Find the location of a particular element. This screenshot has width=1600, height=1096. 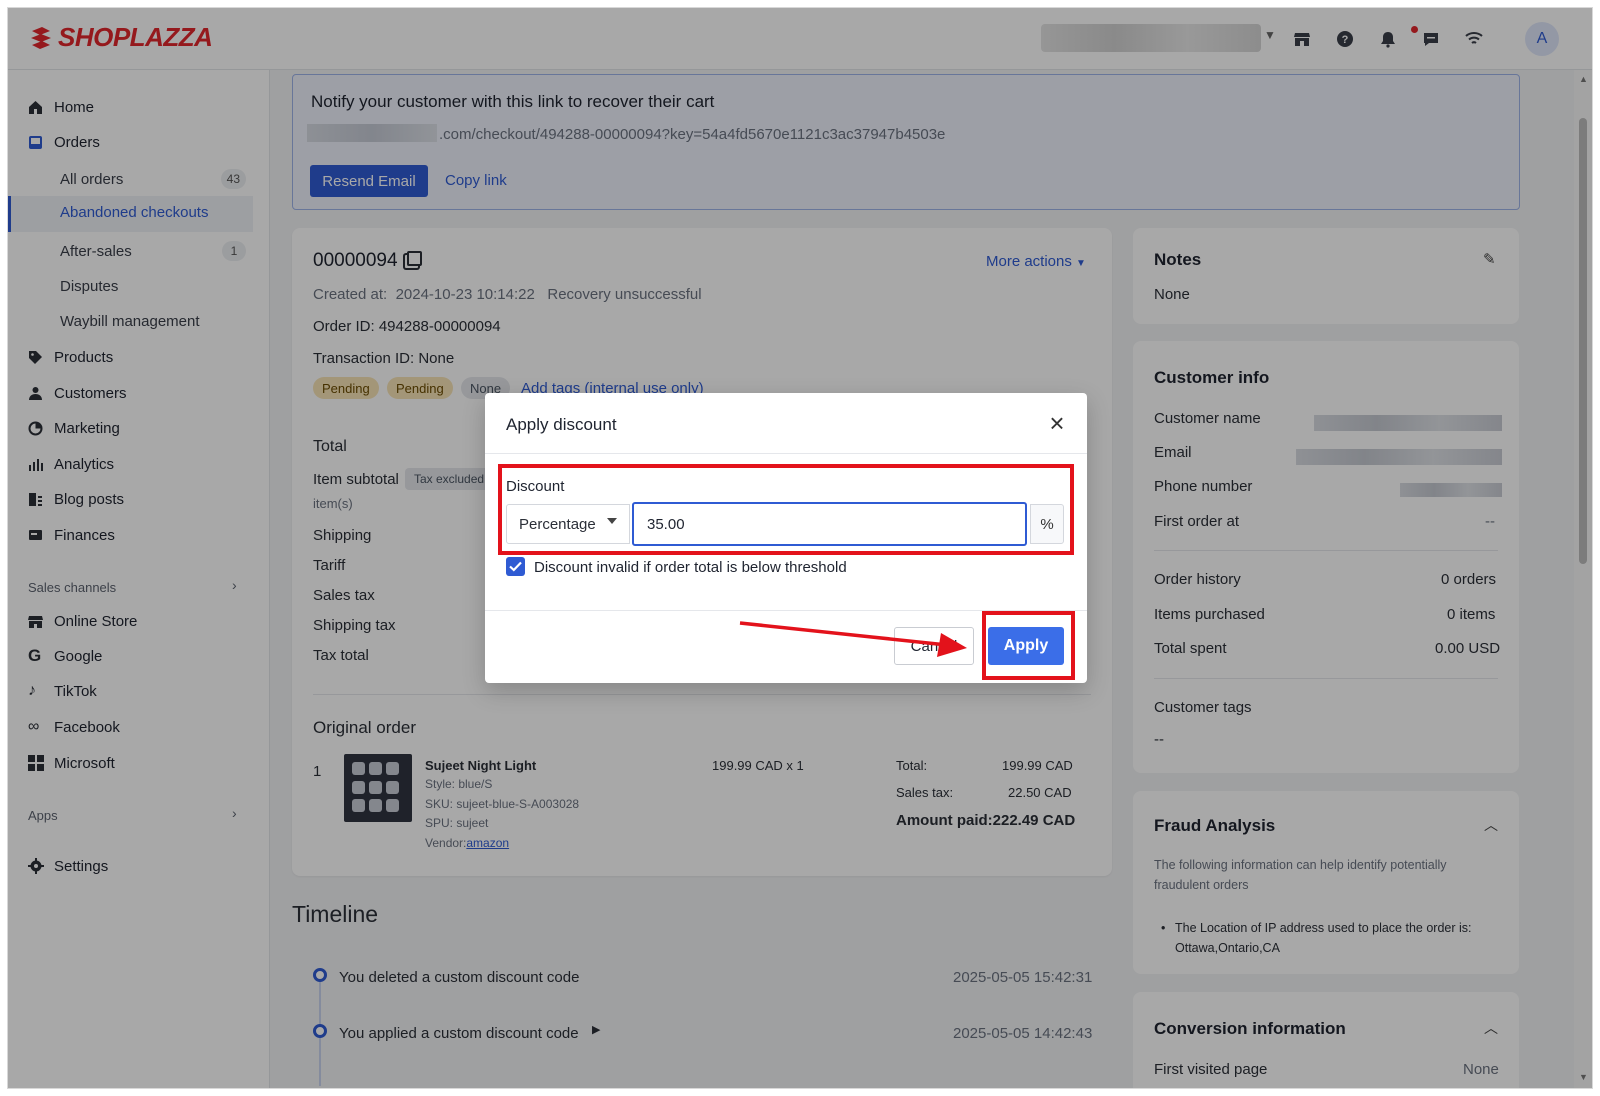

threshold-checkbox is located at coordinates (515, 566).